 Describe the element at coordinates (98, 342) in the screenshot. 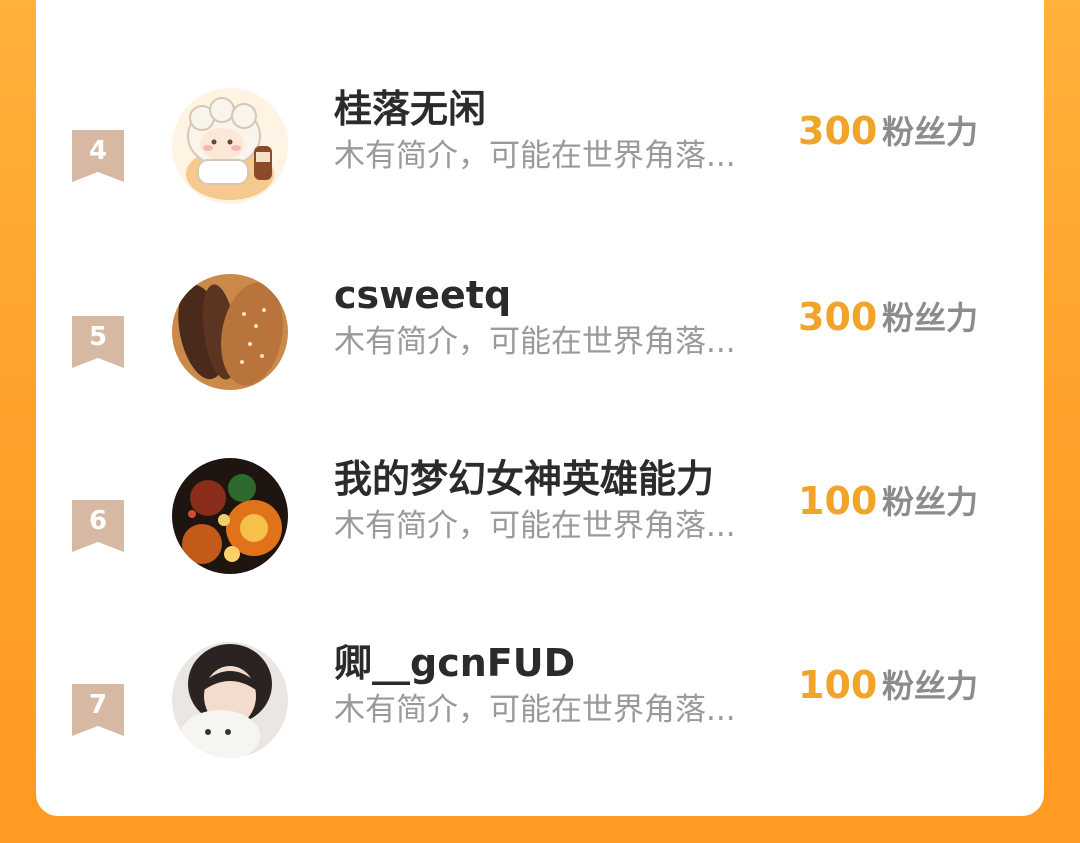

I see `rank-badge: 5` at that location.